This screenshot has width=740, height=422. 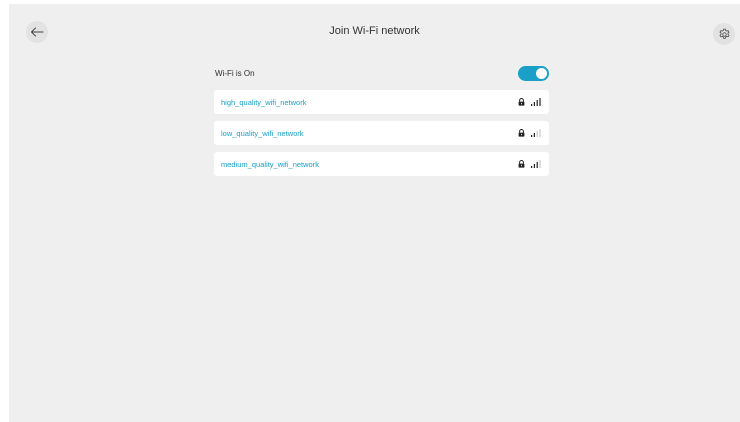 What do you see at coordinates (270, 164) in the screenshot?
I see `network-name: medium_quality_wifi_network` at bounding box center [270, 164].